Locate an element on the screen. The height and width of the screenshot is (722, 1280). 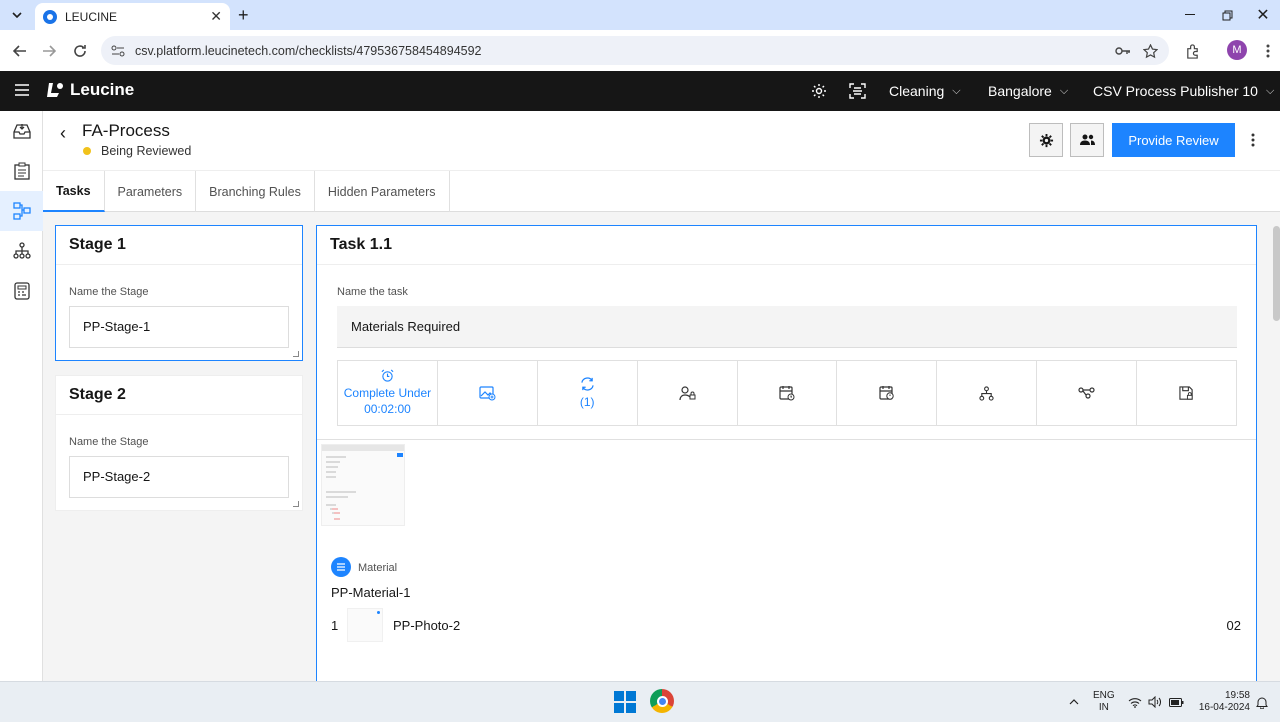
repeat-icon is located at coordinates (587, 383).